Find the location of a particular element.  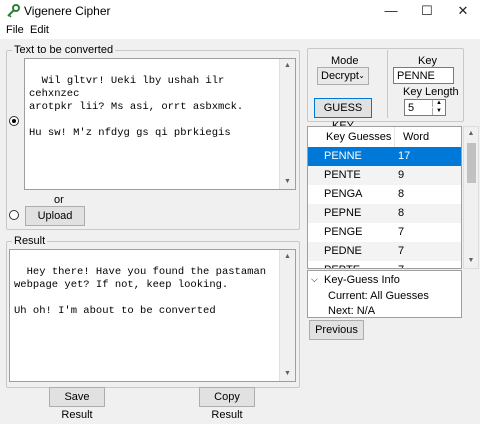

copy-result-button: Copy Result is located at coordinates (227, 404).